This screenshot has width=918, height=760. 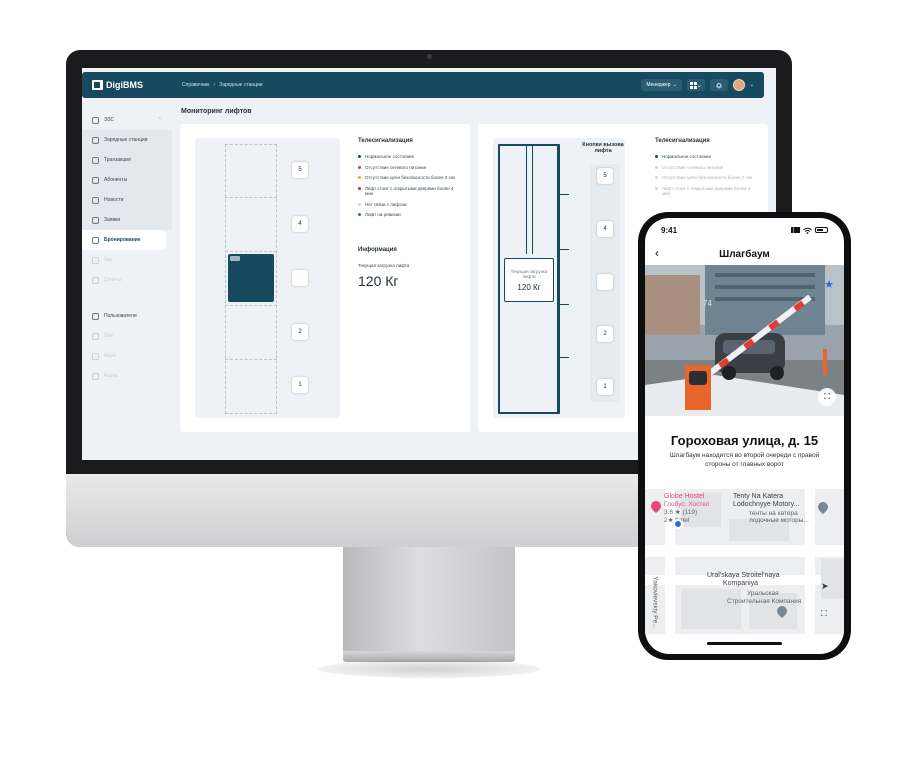 I want to click on bell-icon, so click(x=719, y=85).